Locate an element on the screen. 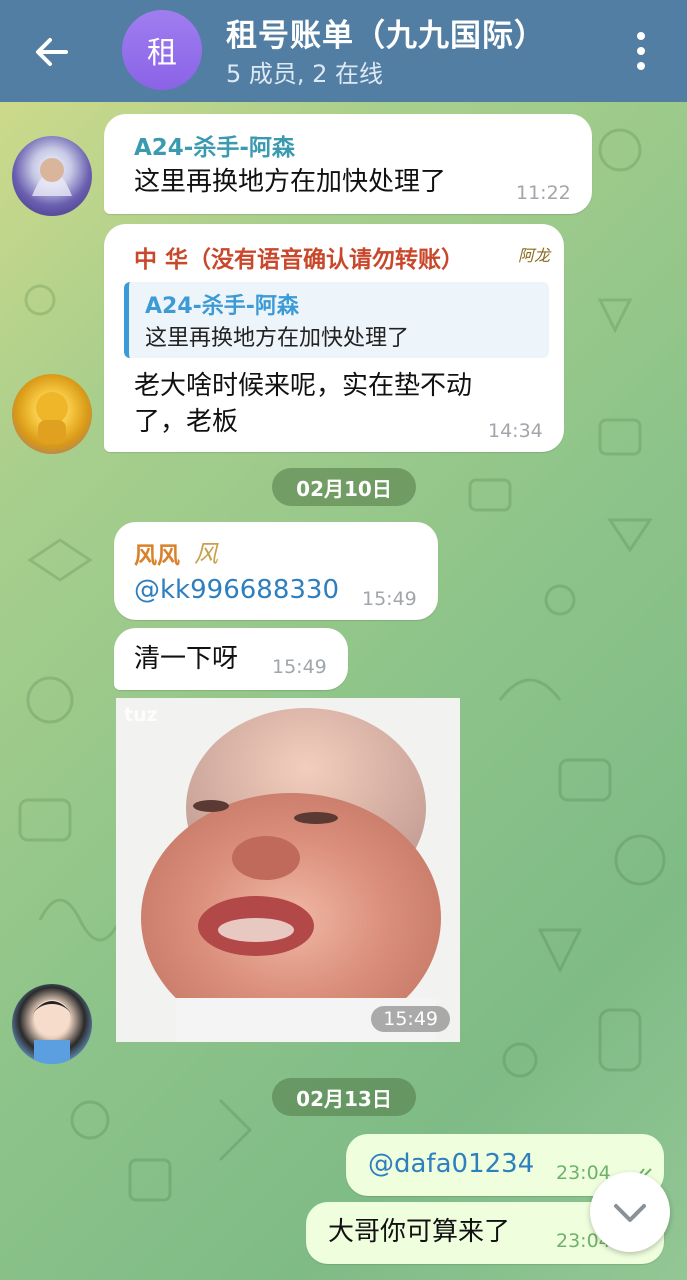 This screenshot has width=687, height=1280. sender-badge: 风 is located at coordinates (206, 554).